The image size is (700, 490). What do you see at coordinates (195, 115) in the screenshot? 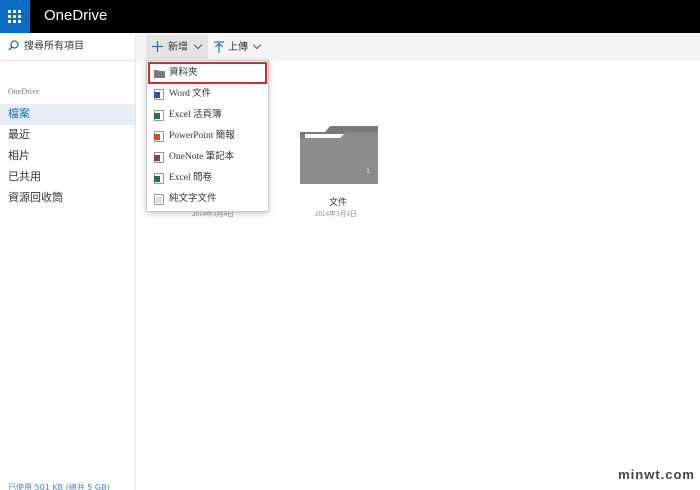
I see `menu-item-label: Excel 活頁簿` at bounding box center [195, 115].